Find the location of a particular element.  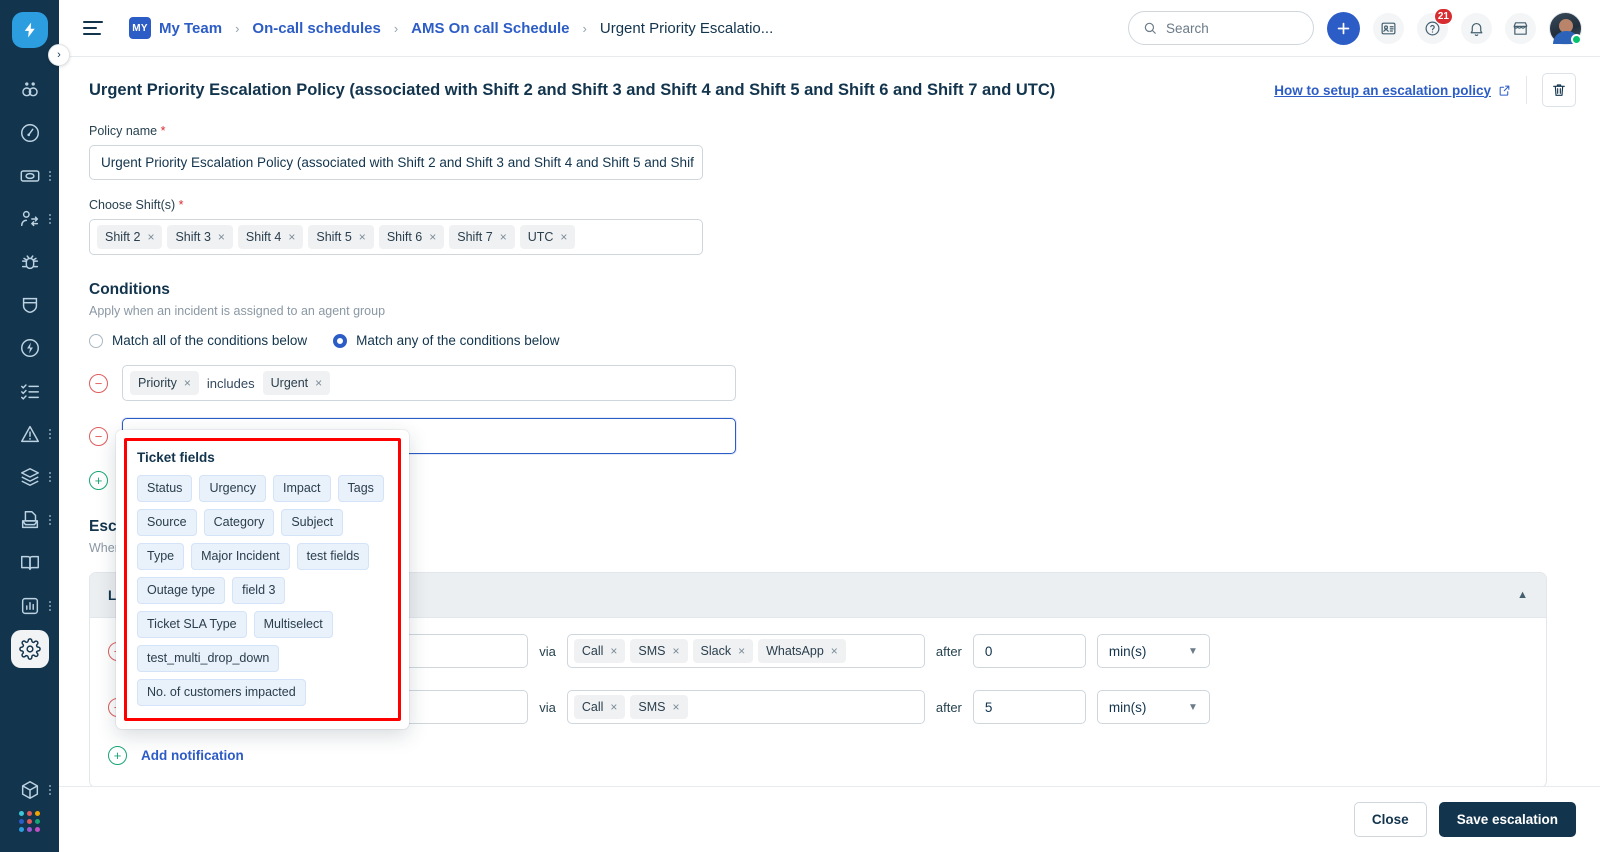

ticket-field-option: Ticket SLA Type is located at coordinates (192, 624).